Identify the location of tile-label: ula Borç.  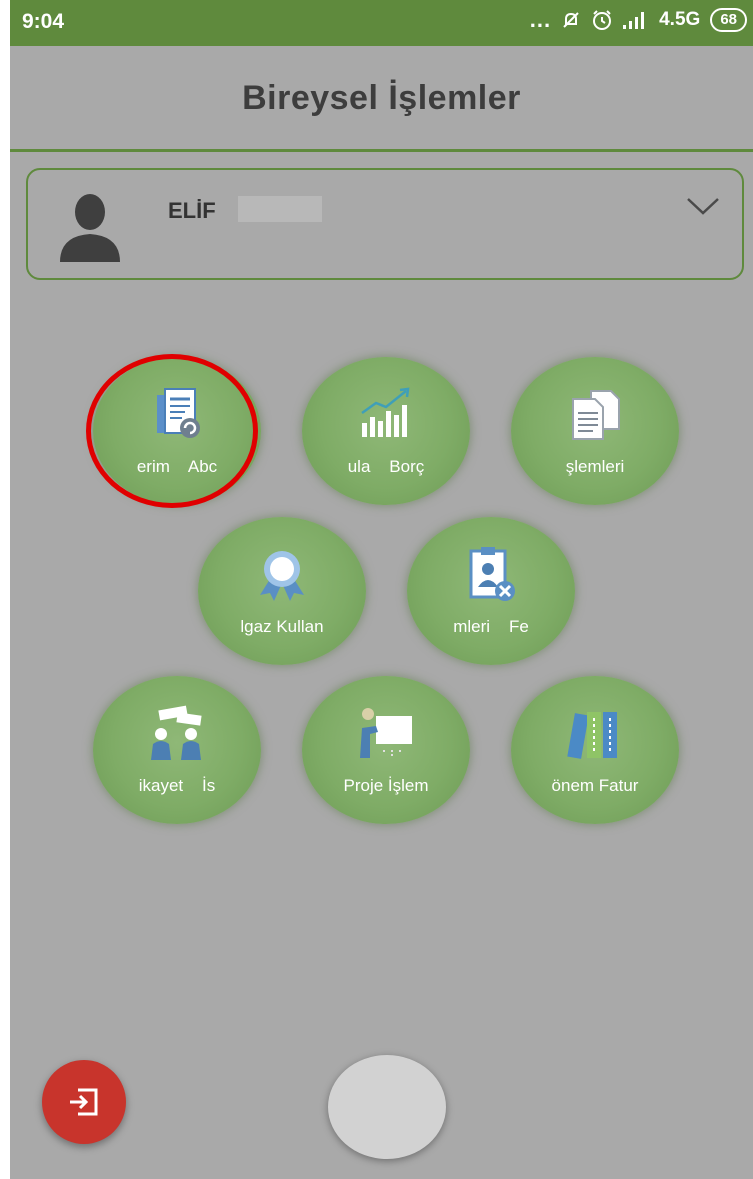
(386, 466).